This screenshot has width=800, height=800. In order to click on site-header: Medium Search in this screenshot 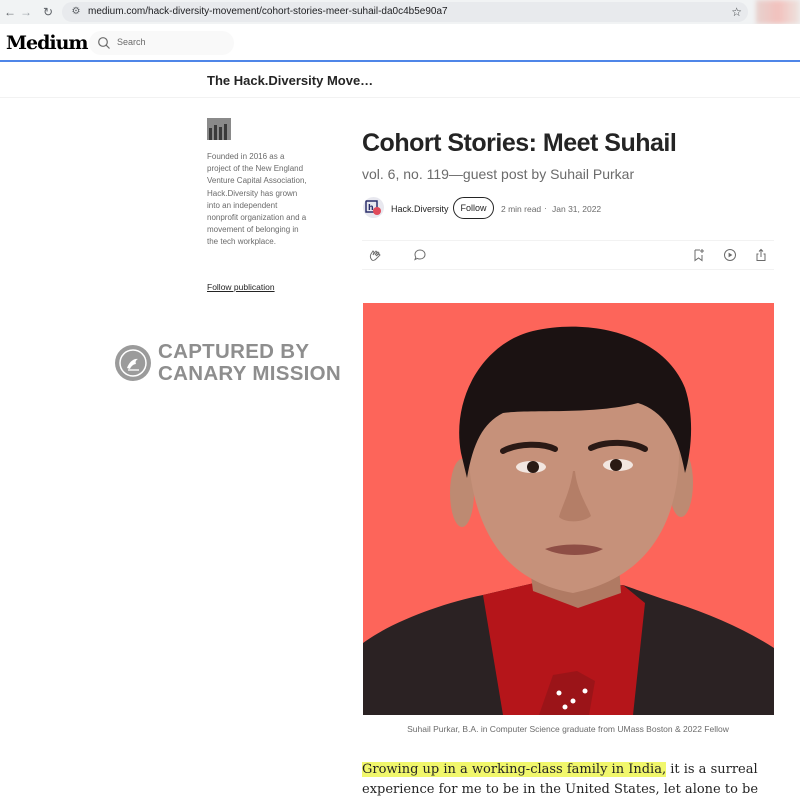, I will do `click(400, 43)`.